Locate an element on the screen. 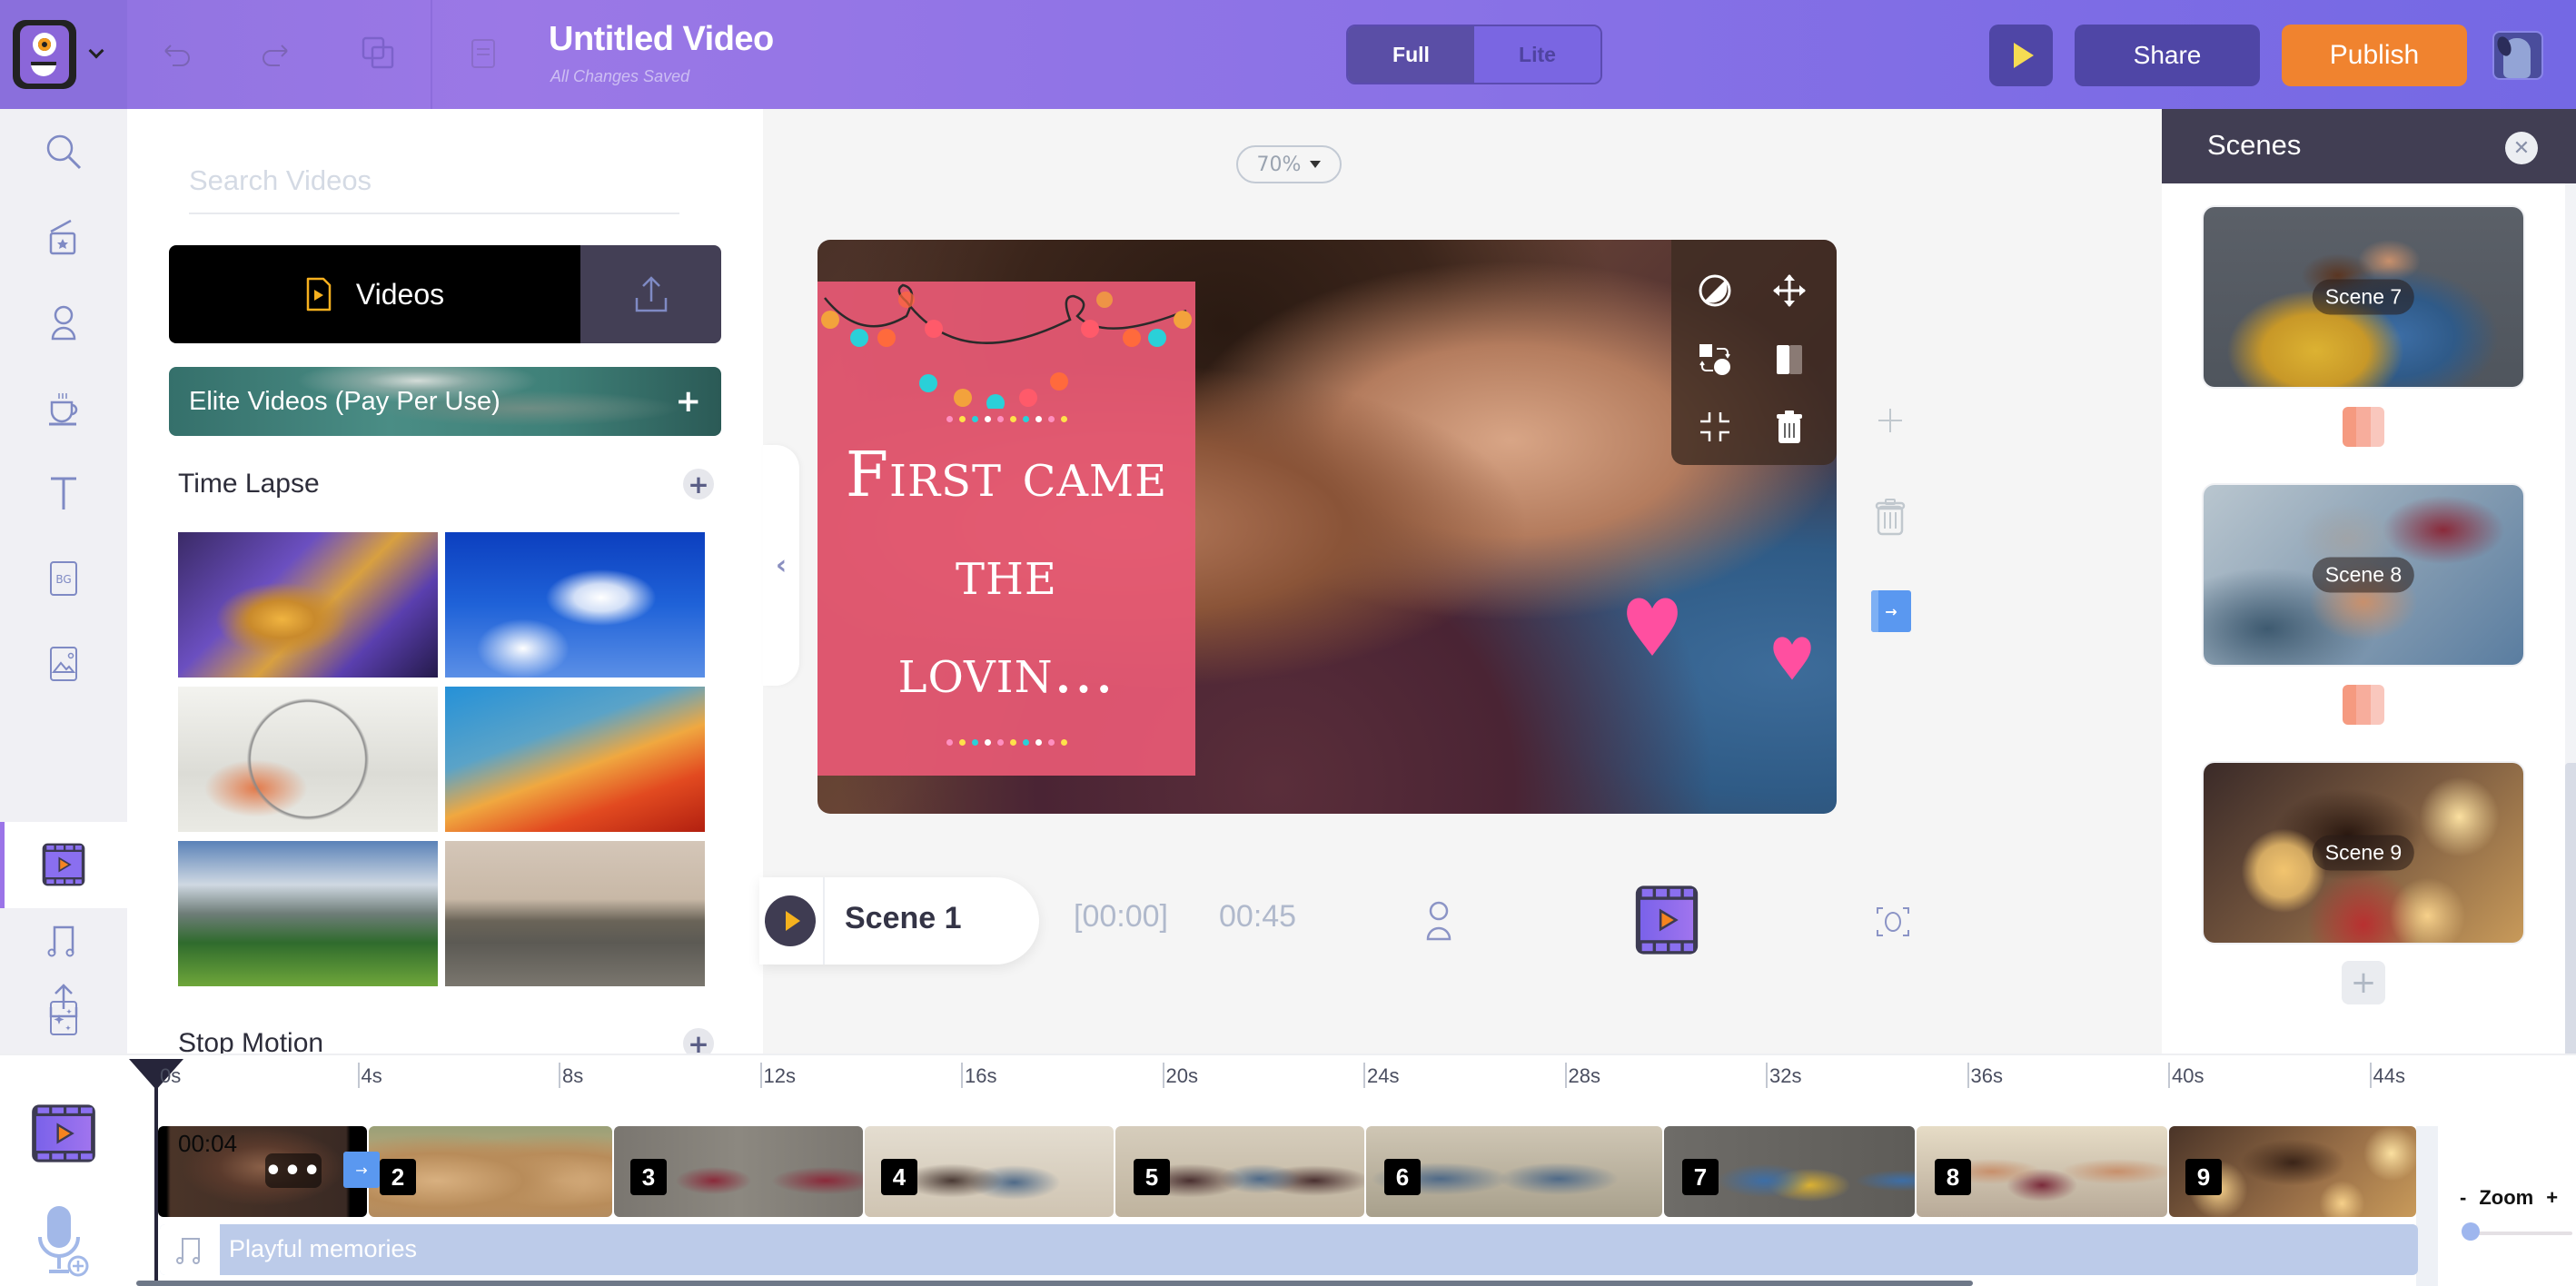 This screenshot has height=1286, width=2576. add-element-button is located at coordinates (1890, 420).